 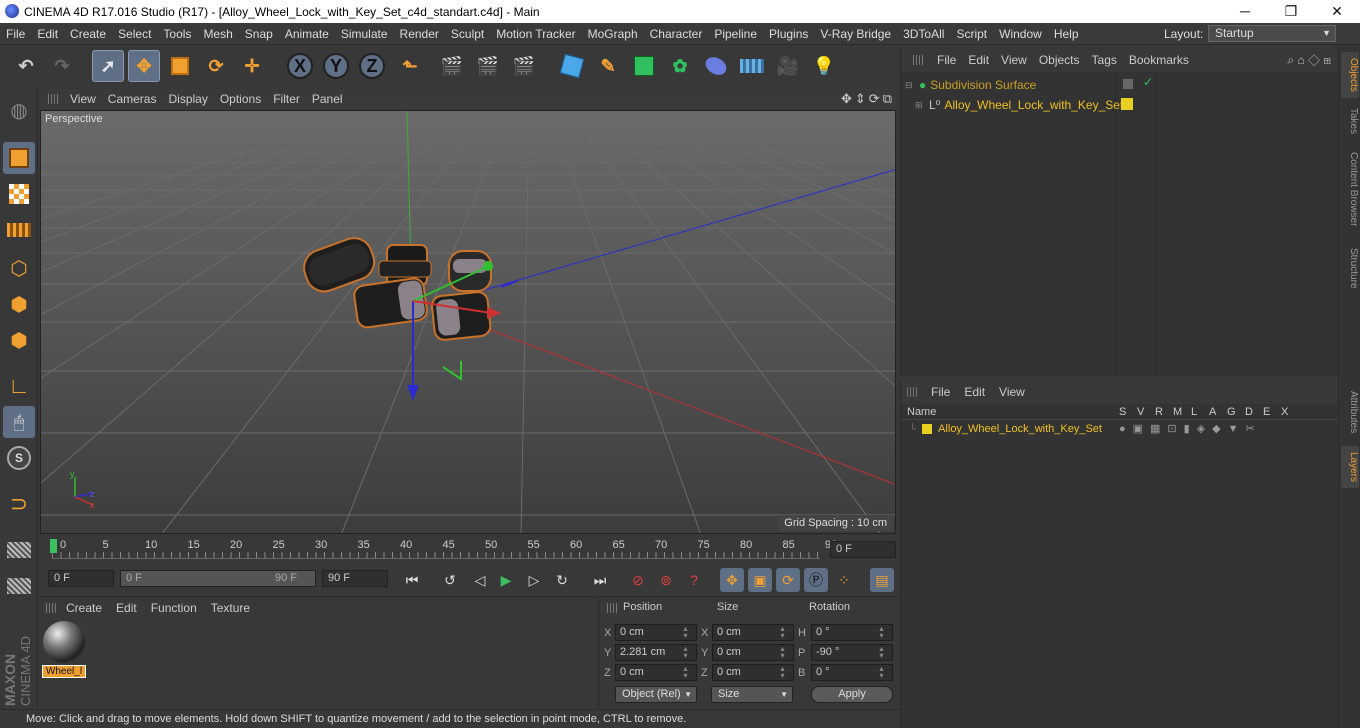 I want to click on column-name: Name, so click(x=921, y=412).